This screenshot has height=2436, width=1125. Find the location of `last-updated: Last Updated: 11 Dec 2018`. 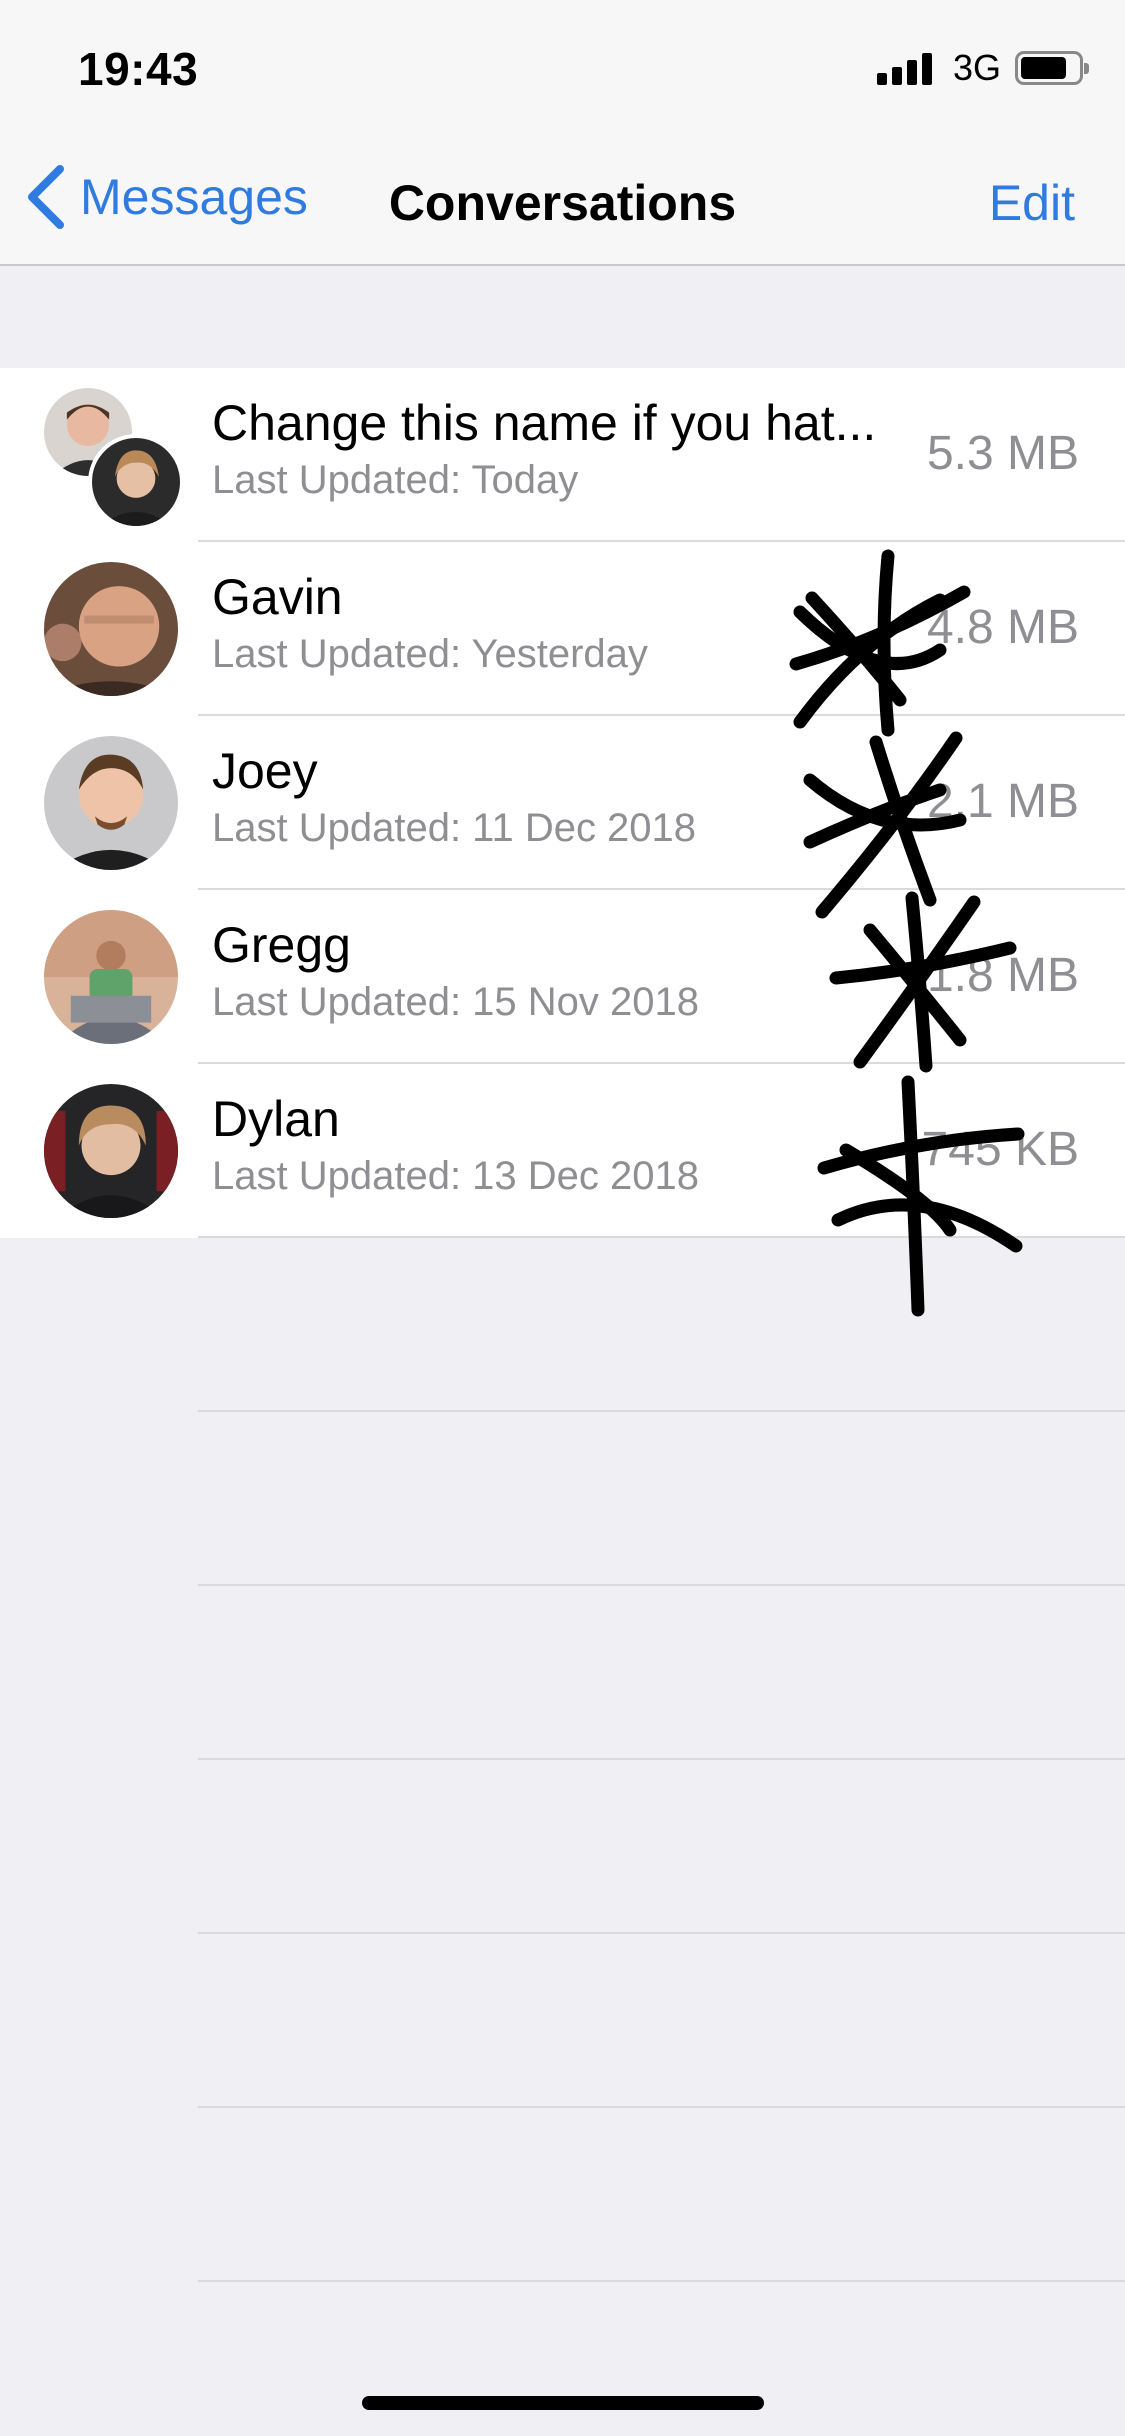

last-updated: Last Updated: 11 Dec 2018 is located at coordinates (454, 828).